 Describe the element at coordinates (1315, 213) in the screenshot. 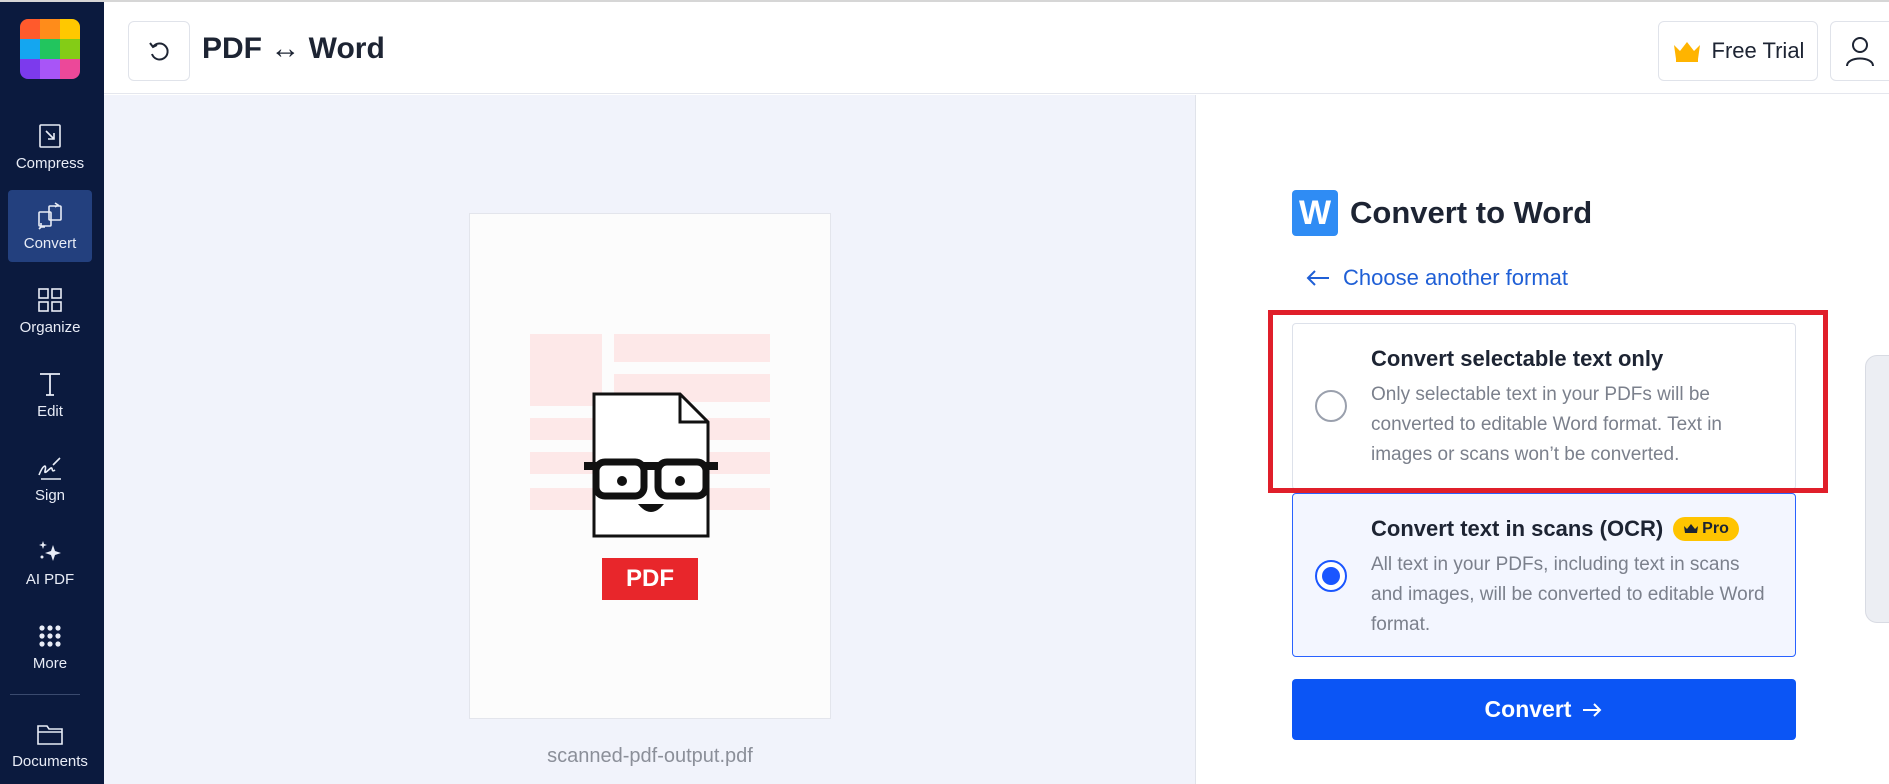

I see `word-icon: W` at that location.